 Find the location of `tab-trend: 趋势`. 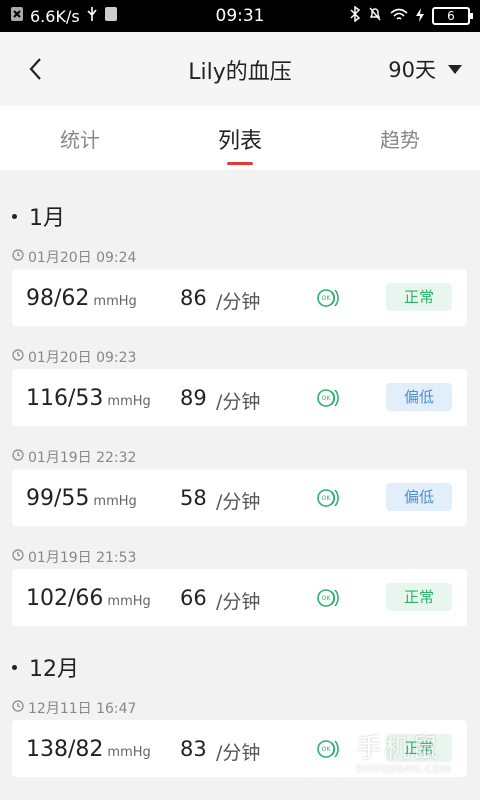

tab-trend: 趋势 is located at coordinates (400, 138).